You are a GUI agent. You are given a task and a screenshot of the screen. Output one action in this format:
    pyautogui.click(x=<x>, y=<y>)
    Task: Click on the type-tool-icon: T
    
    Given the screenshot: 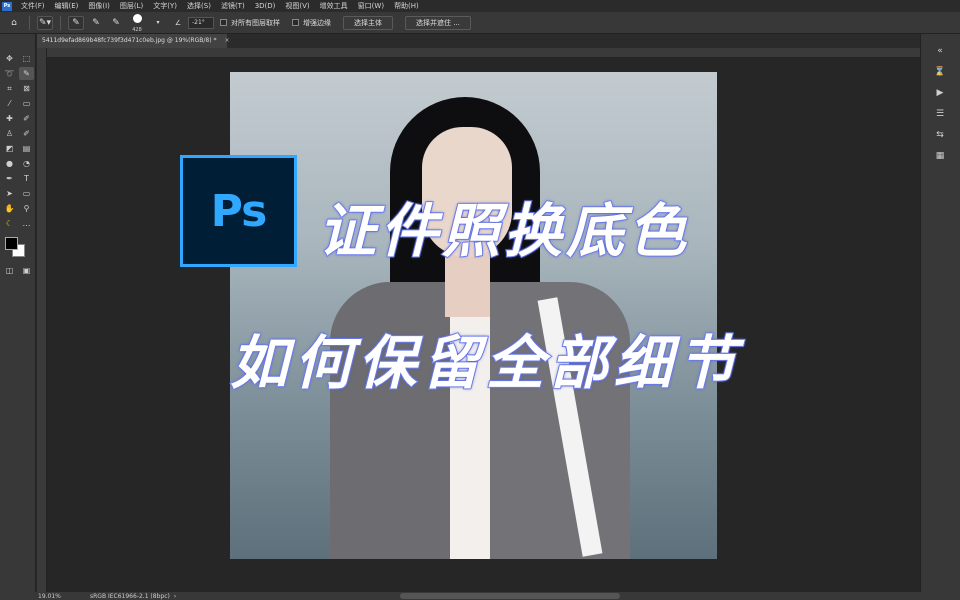 What is the action you would take?
    pyautogui.click(x=26, y=178)
    